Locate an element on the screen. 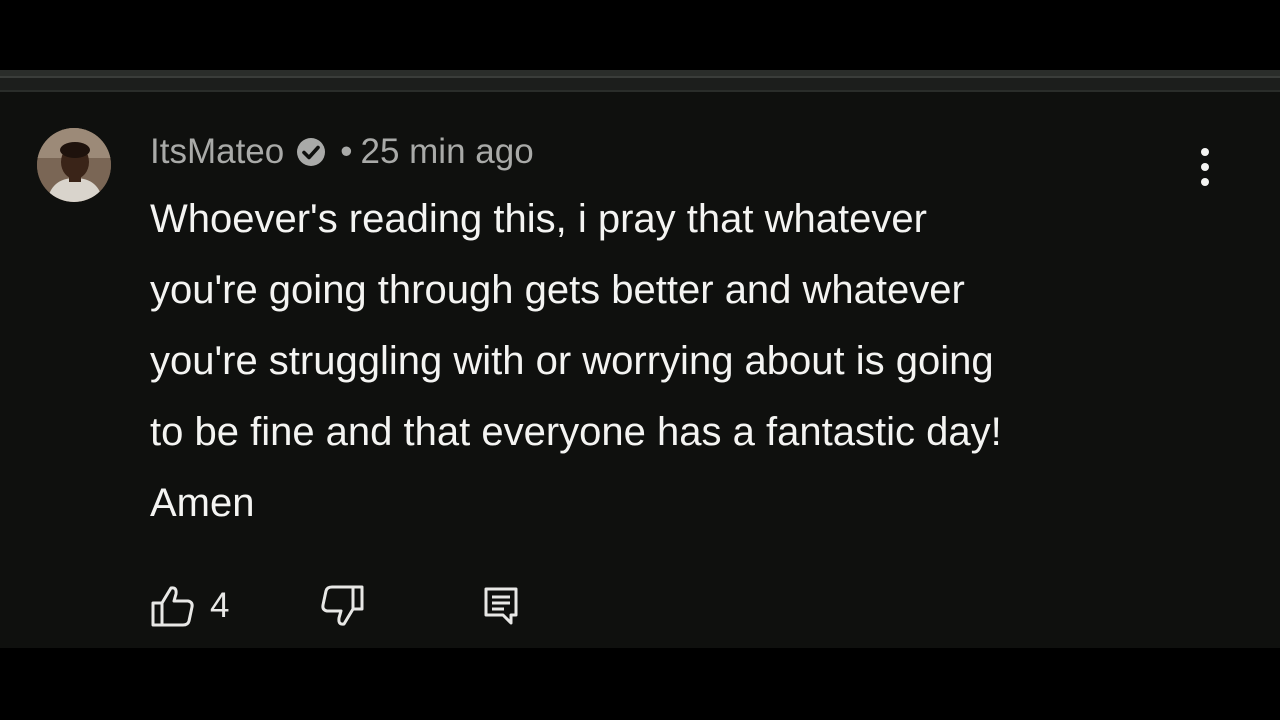 The image size is (1280, 720). like-button: 4 is located at coordinates (189, 606).